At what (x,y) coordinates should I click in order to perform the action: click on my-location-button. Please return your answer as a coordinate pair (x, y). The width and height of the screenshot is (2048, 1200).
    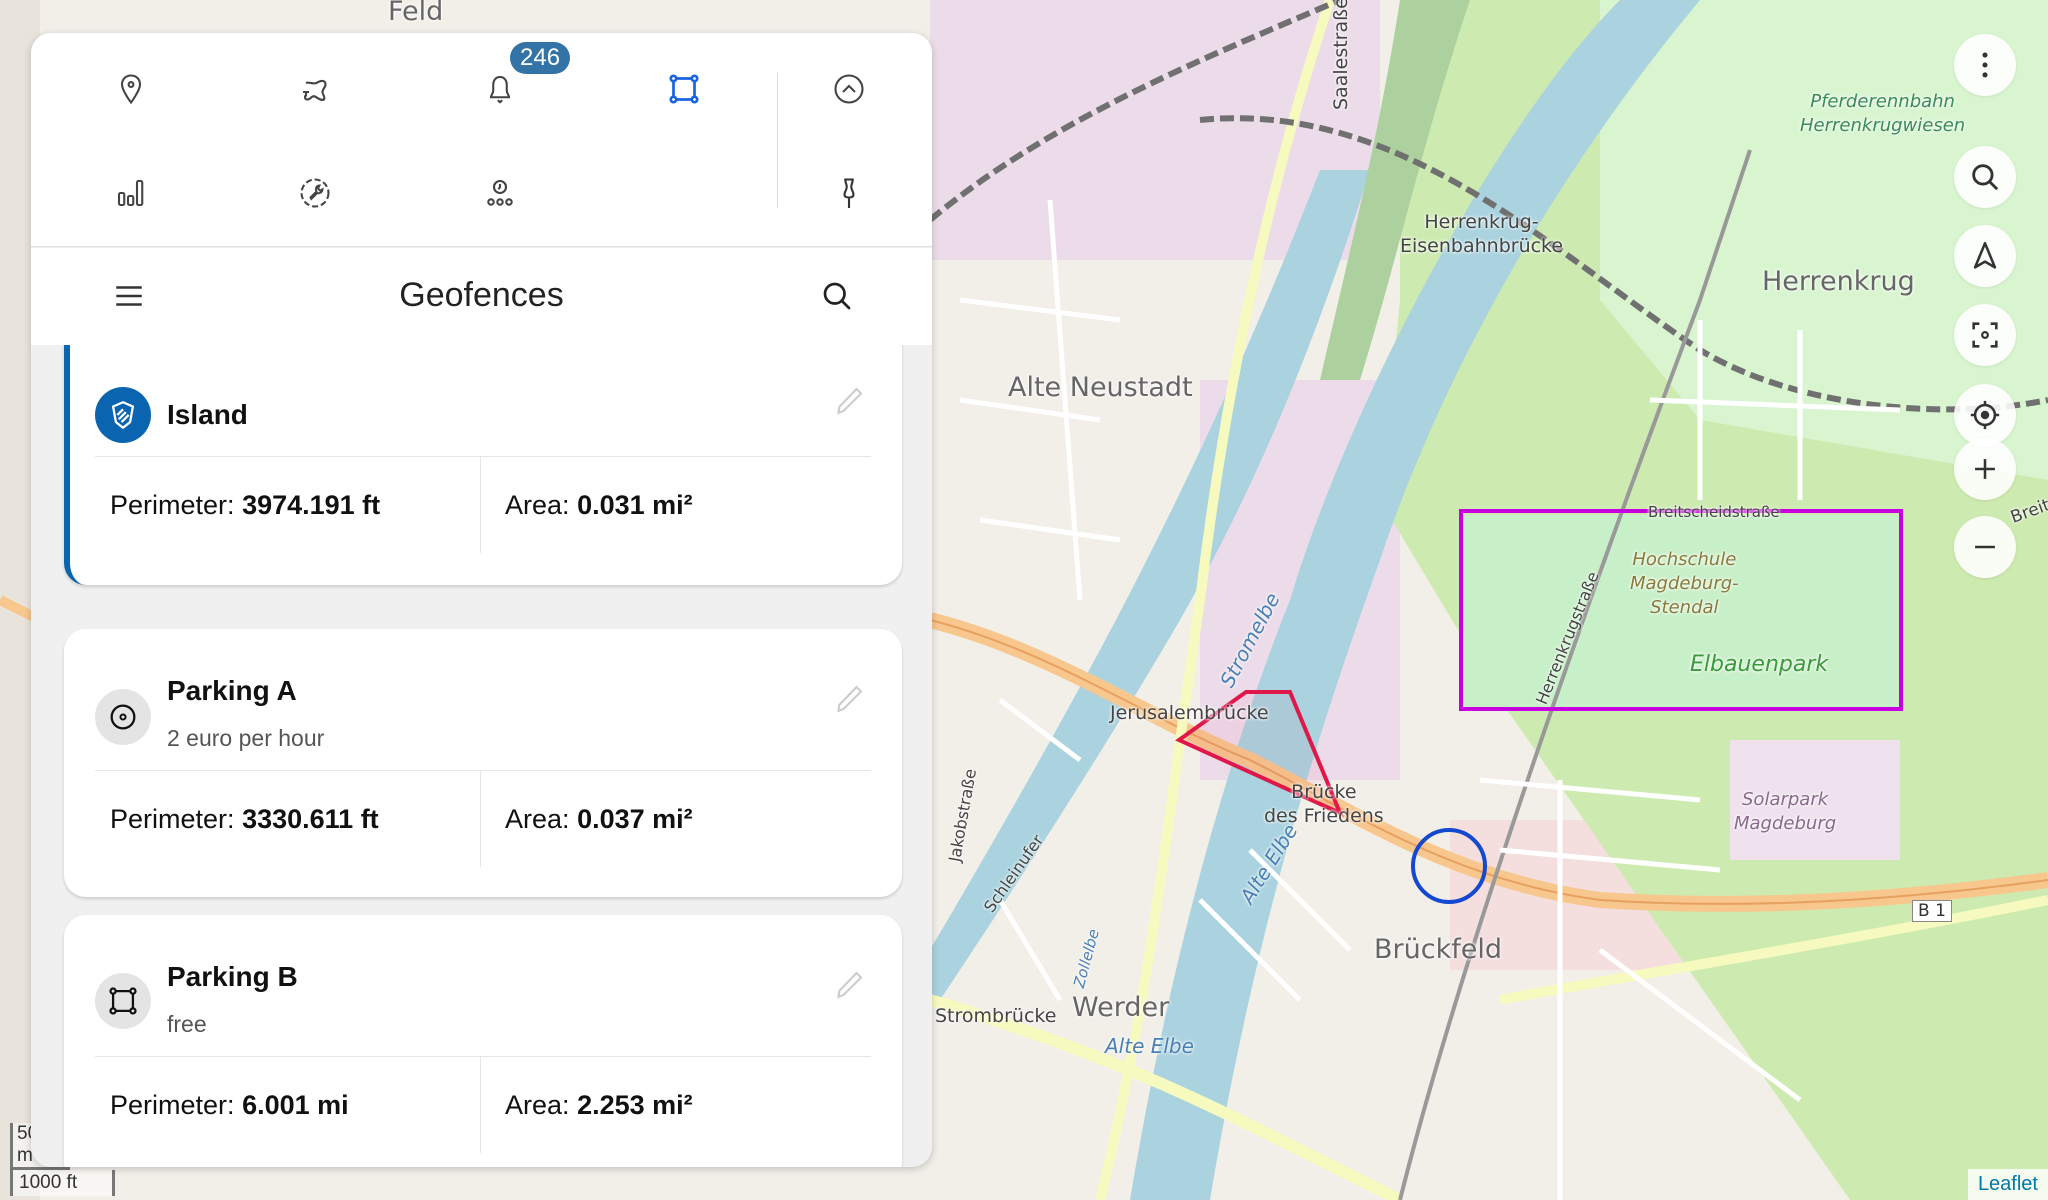
    Looking at the image, I should click on (1985, 415).